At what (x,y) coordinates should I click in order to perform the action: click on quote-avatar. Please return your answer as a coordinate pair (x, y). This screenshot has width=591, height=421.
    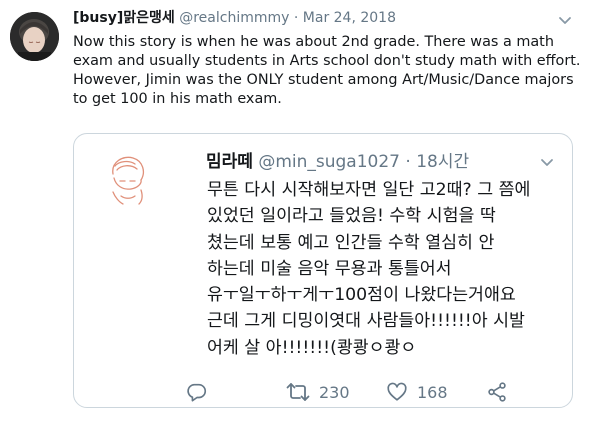
    Looking at the image, I should click on (127, 178).